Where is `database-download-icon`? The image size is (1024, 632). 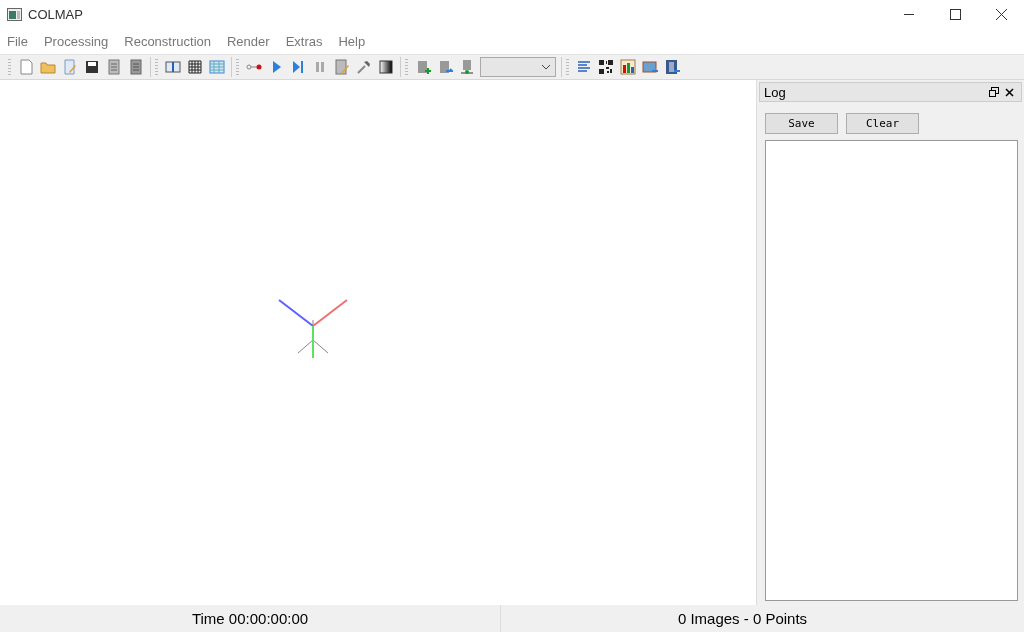
database-download-icon is located at coordinates (467, 67).